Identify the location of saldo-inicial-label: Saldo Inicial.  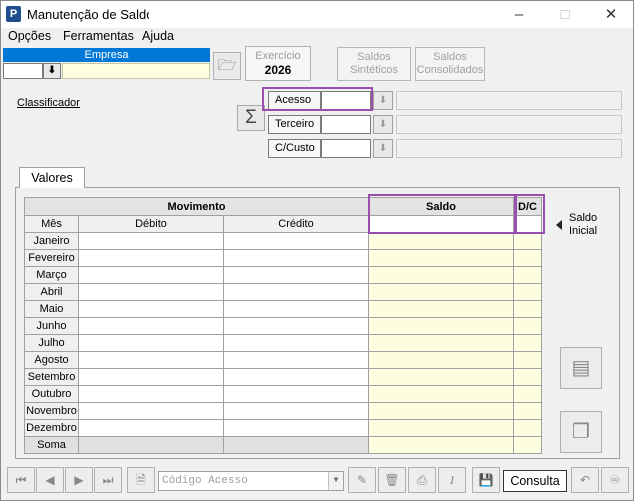
(583, 225).